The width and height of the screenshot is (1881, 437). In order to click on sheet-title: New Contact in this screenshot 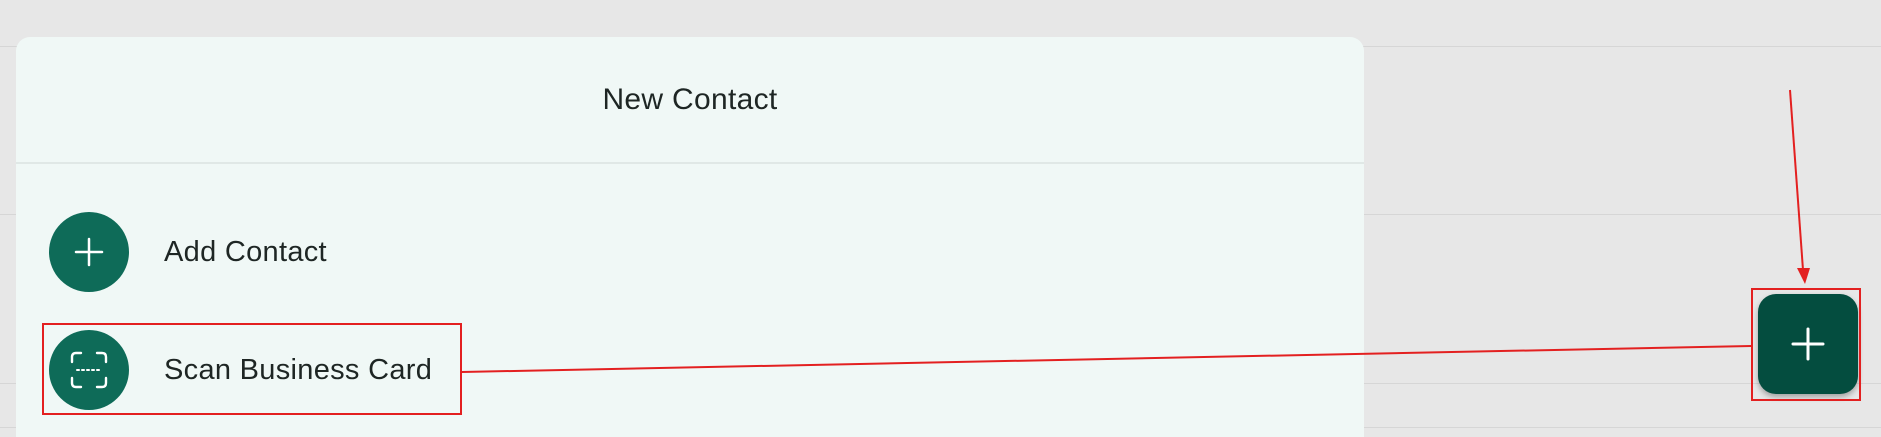, I will do `click(690, 99)`.